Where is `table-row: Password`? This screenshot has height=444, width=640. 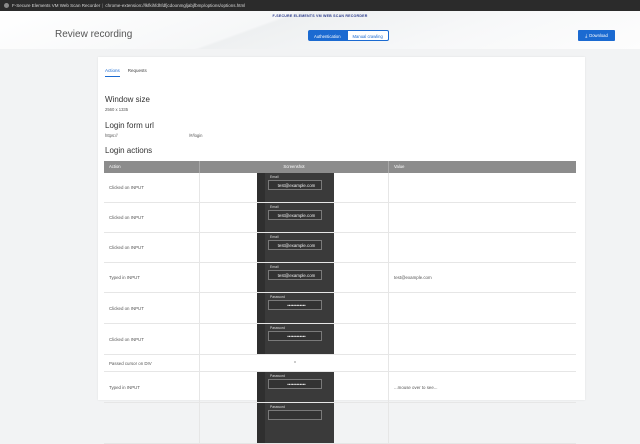
table-row: Password is located at coordinates (340, 423).